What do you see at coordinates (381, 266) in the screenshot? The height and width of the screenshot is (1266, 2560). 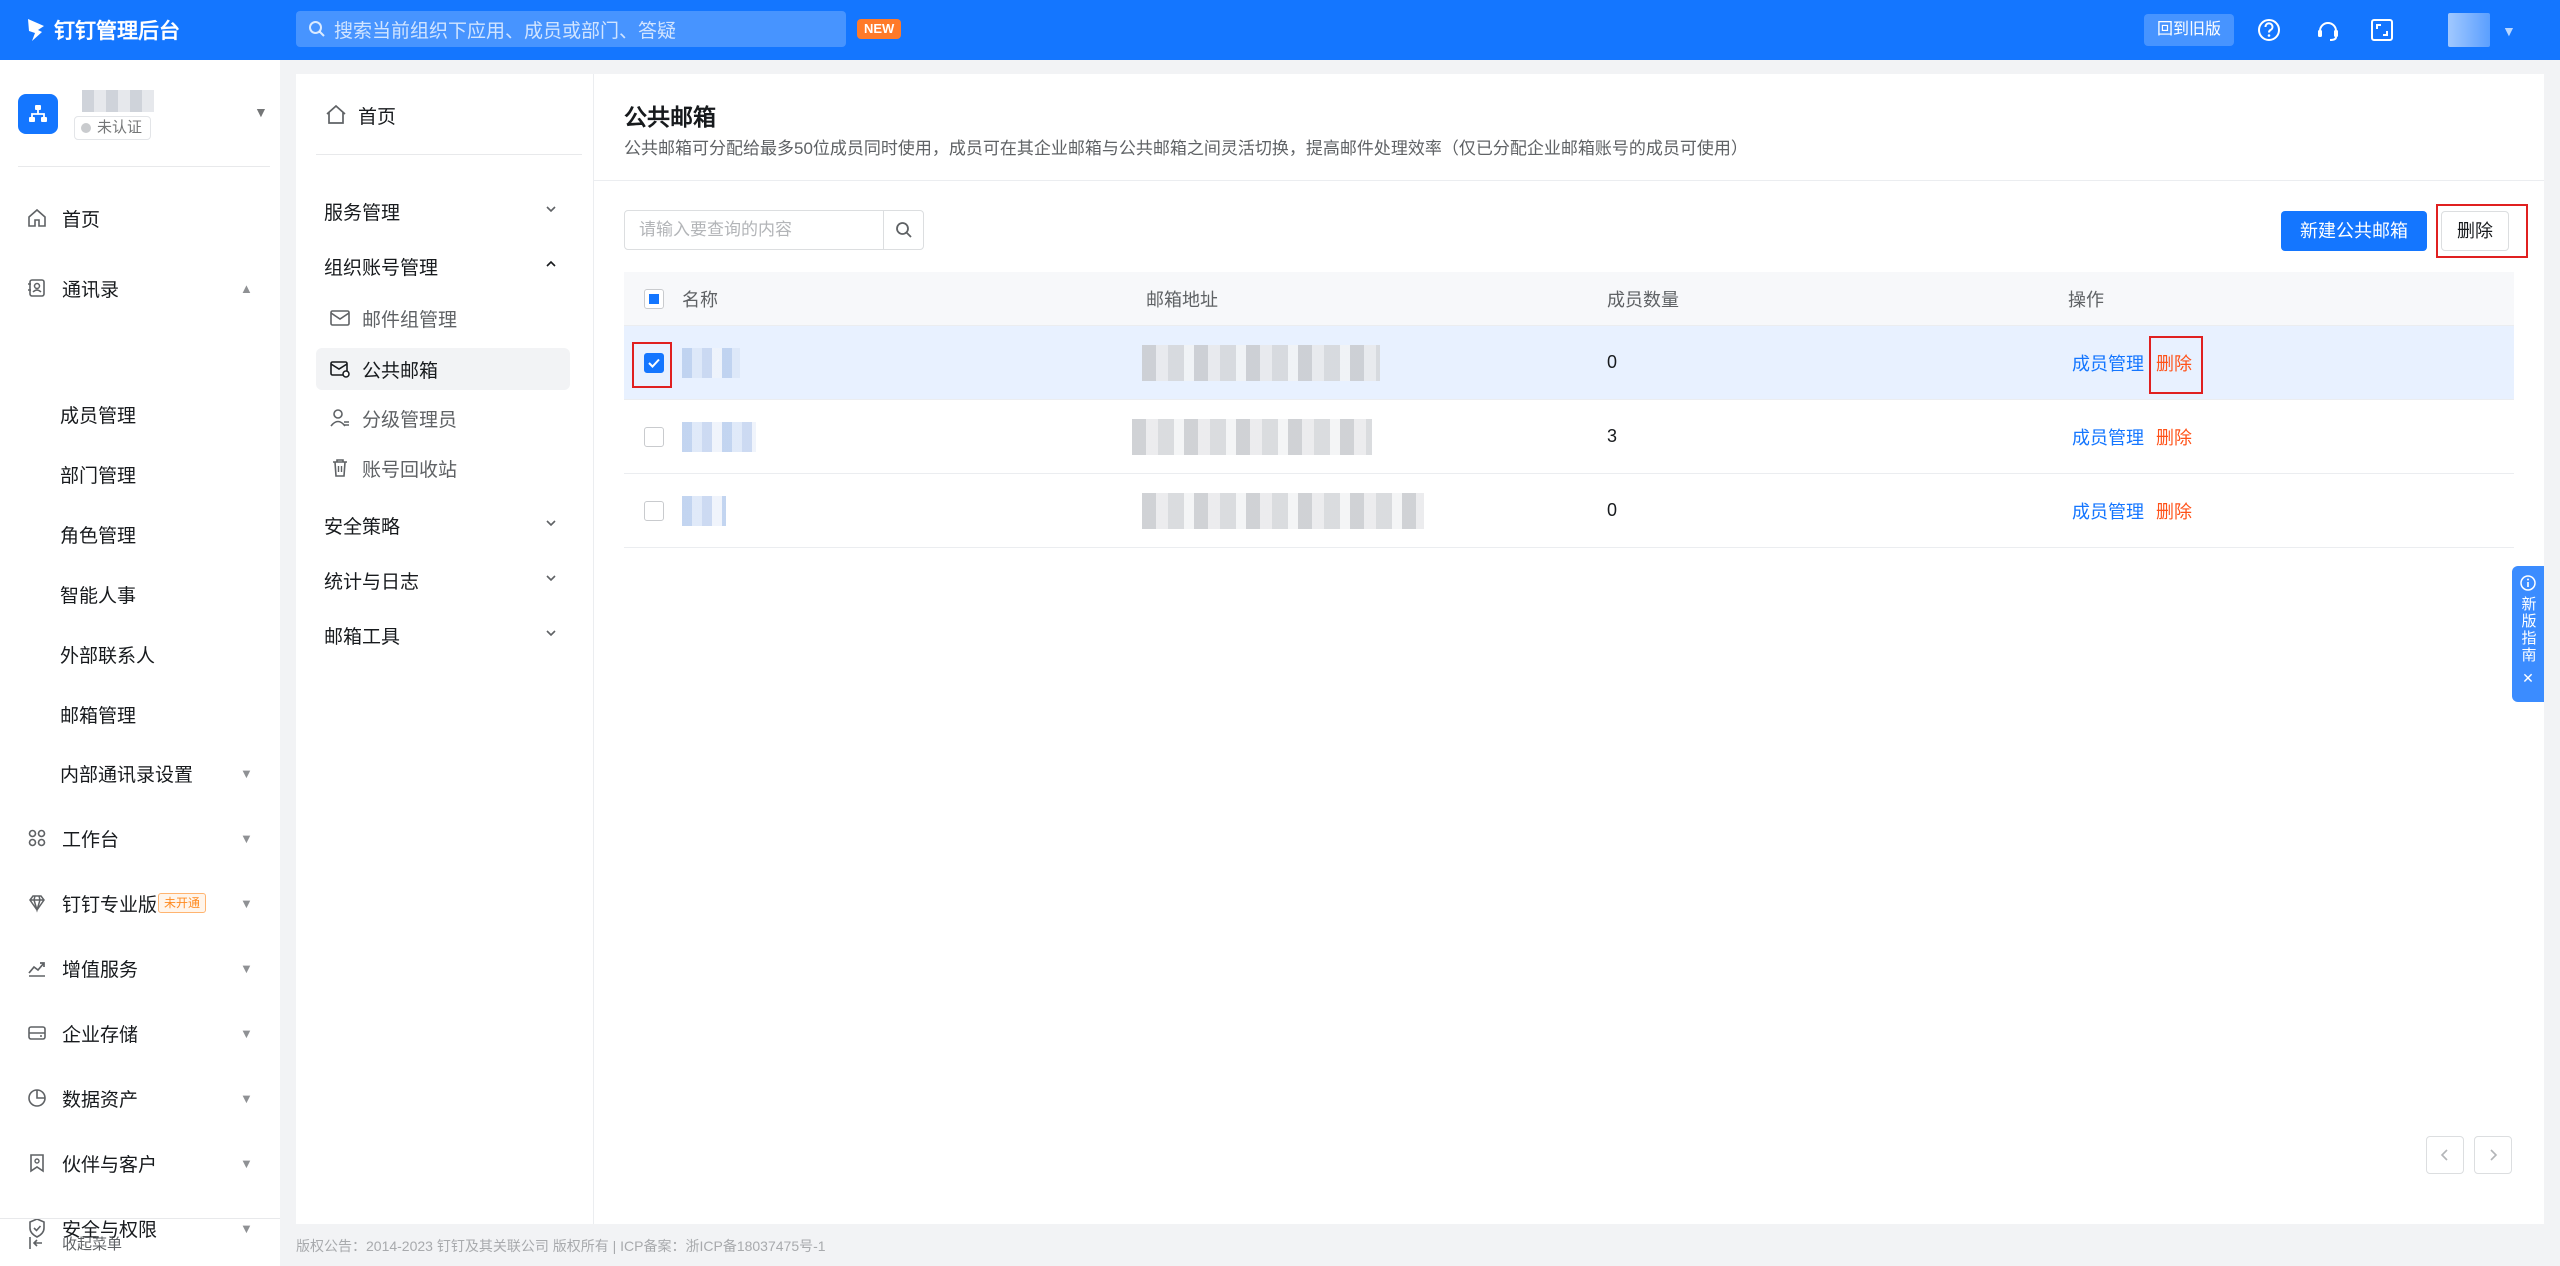 I see `secondary-nav-org-account-mgmt: 组织账号管理` at bounding box center [381, 266].